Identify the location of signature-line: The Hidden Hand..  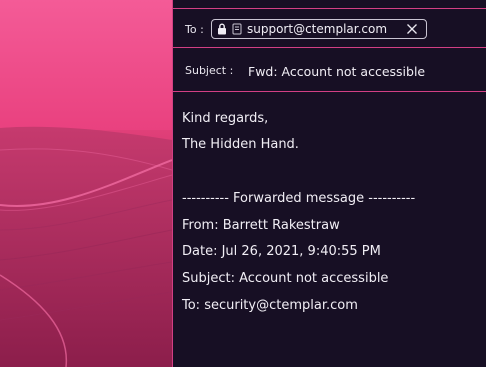
(240, 144).